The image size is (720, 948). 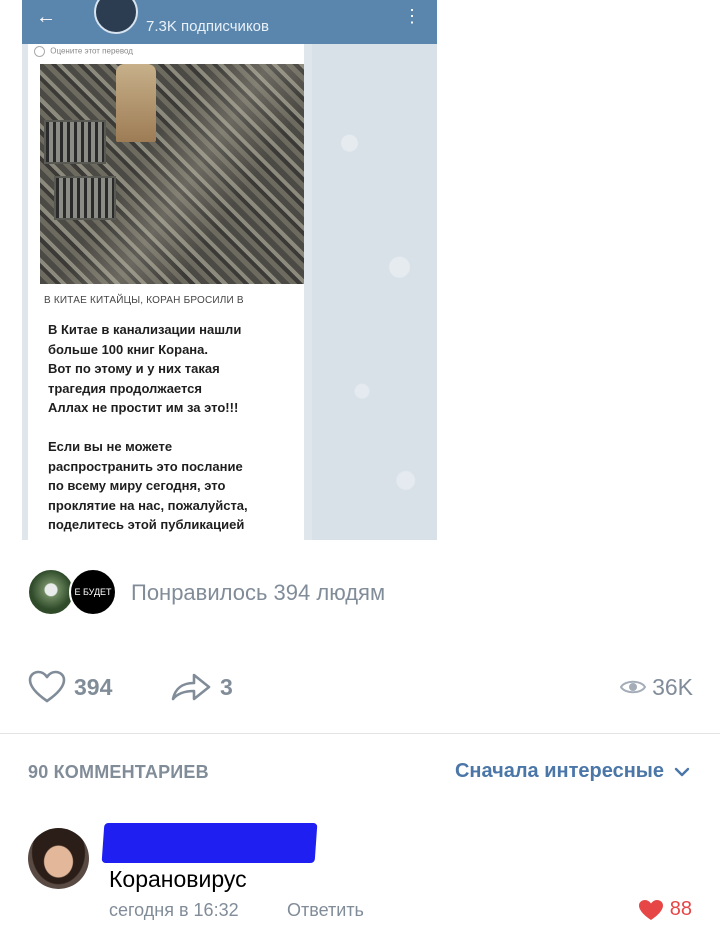 I want to click on translate-hint: Оцените этот перевод, so click(x=83, y=51).